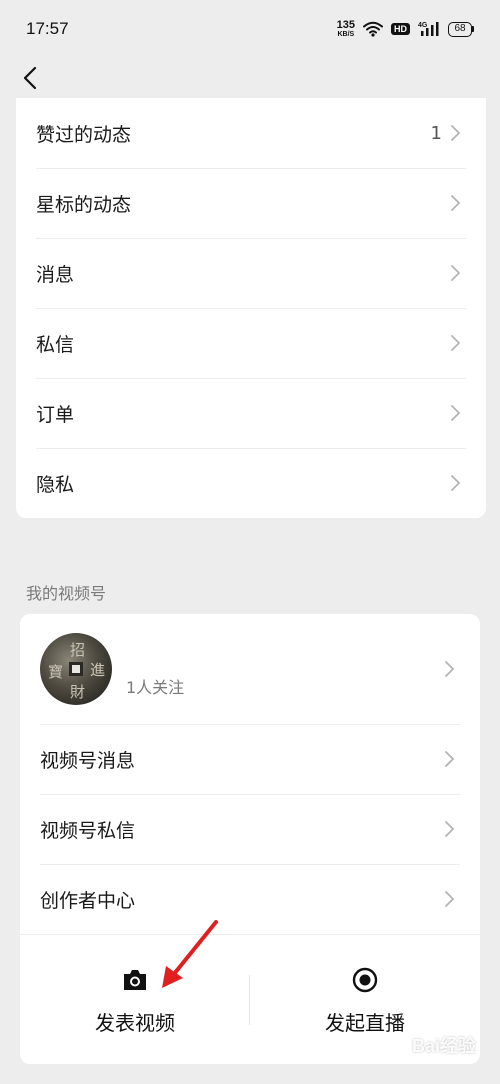  I want to click on network-speed: 135 KB/S, so click(345, 29).